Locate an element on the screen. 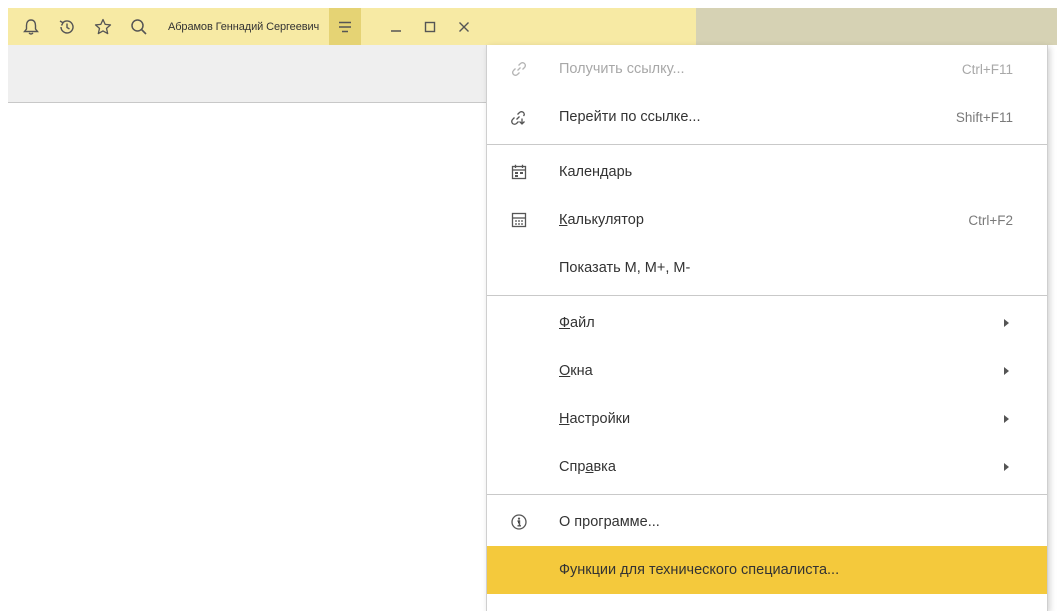 The image size is (1057, 611). menu-item-settings: Настройки is located at coordinates (767, 419).